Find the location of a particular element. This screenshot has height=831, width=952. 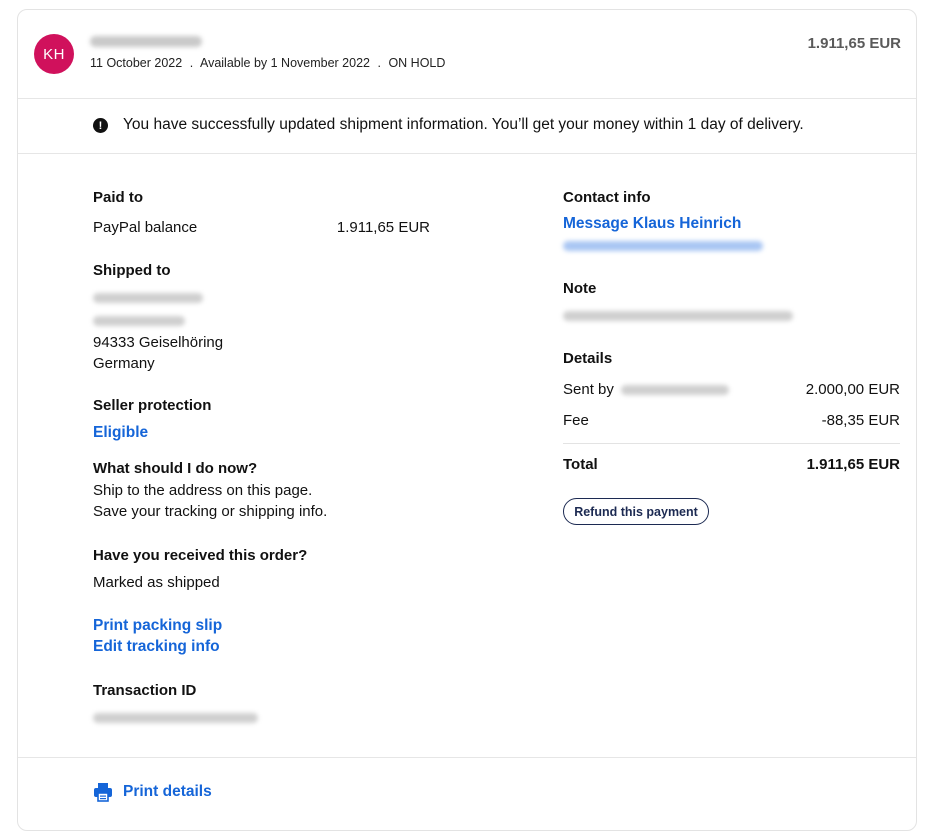

redacted-sender is located at coordinates (675, 390).